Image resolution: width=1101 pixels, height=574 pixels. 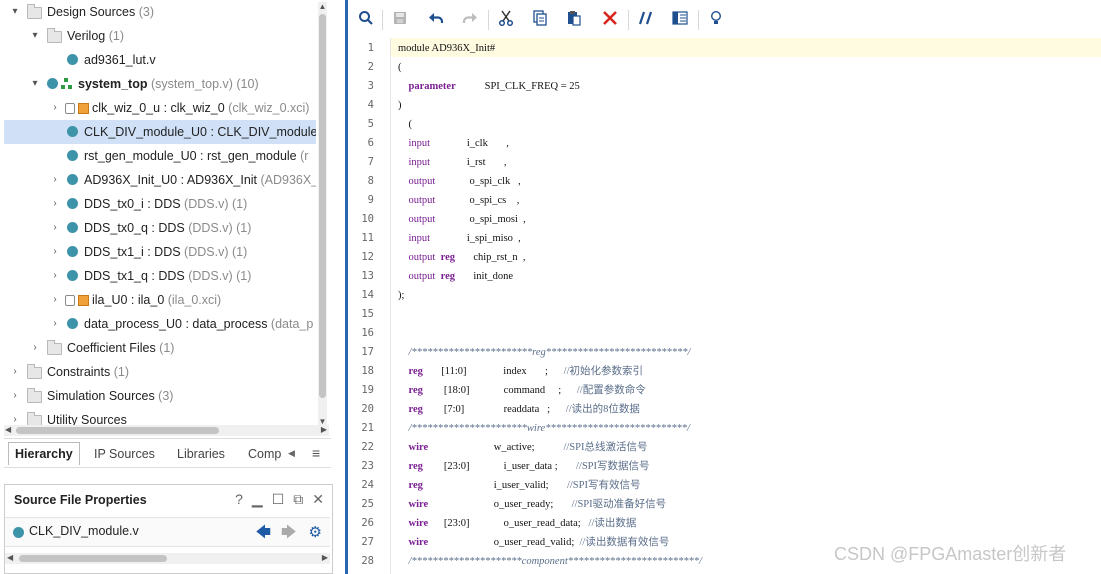 What do you see at coordinates (367, 219) in the screenshot?
I see `line-number: 10` at bounding box center [367, 219].